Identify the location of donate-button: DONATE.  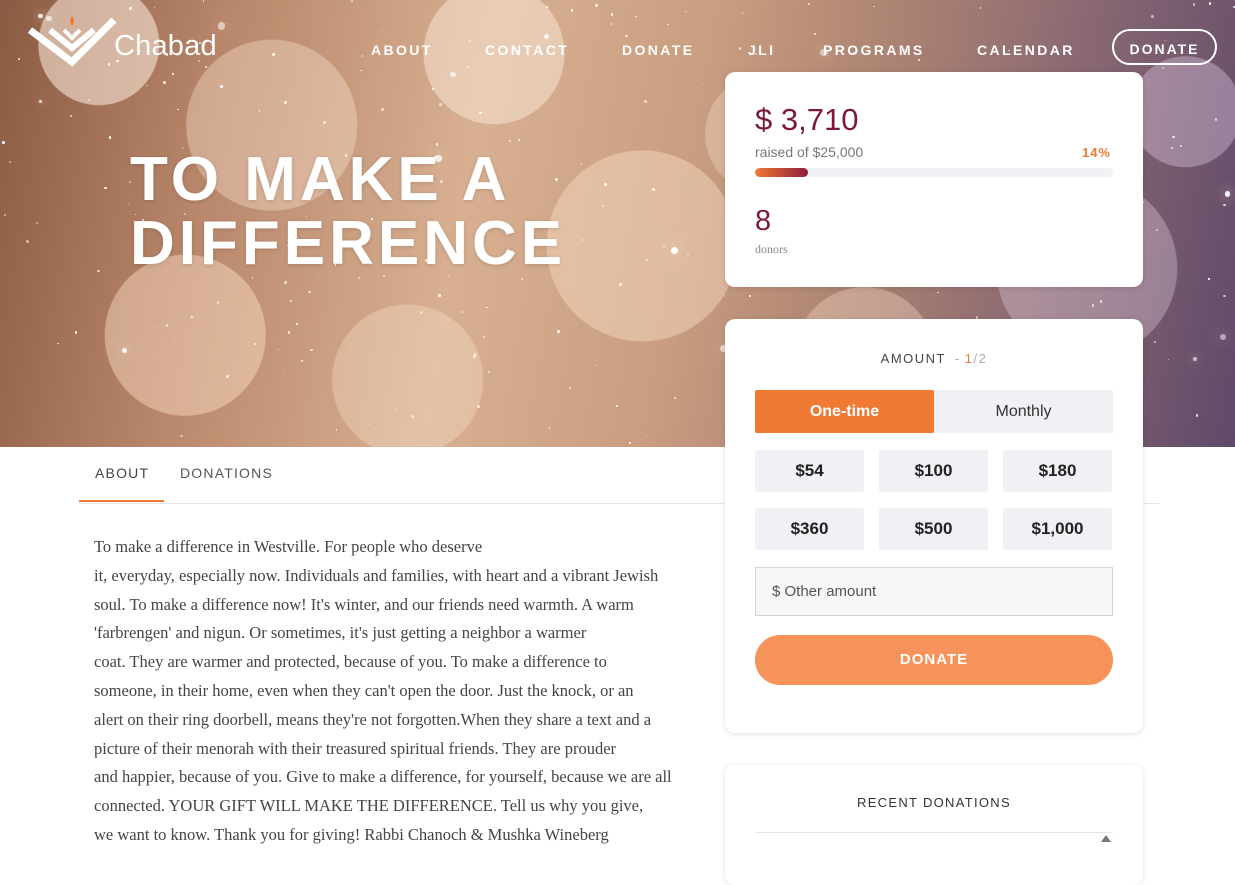
(934, 660).